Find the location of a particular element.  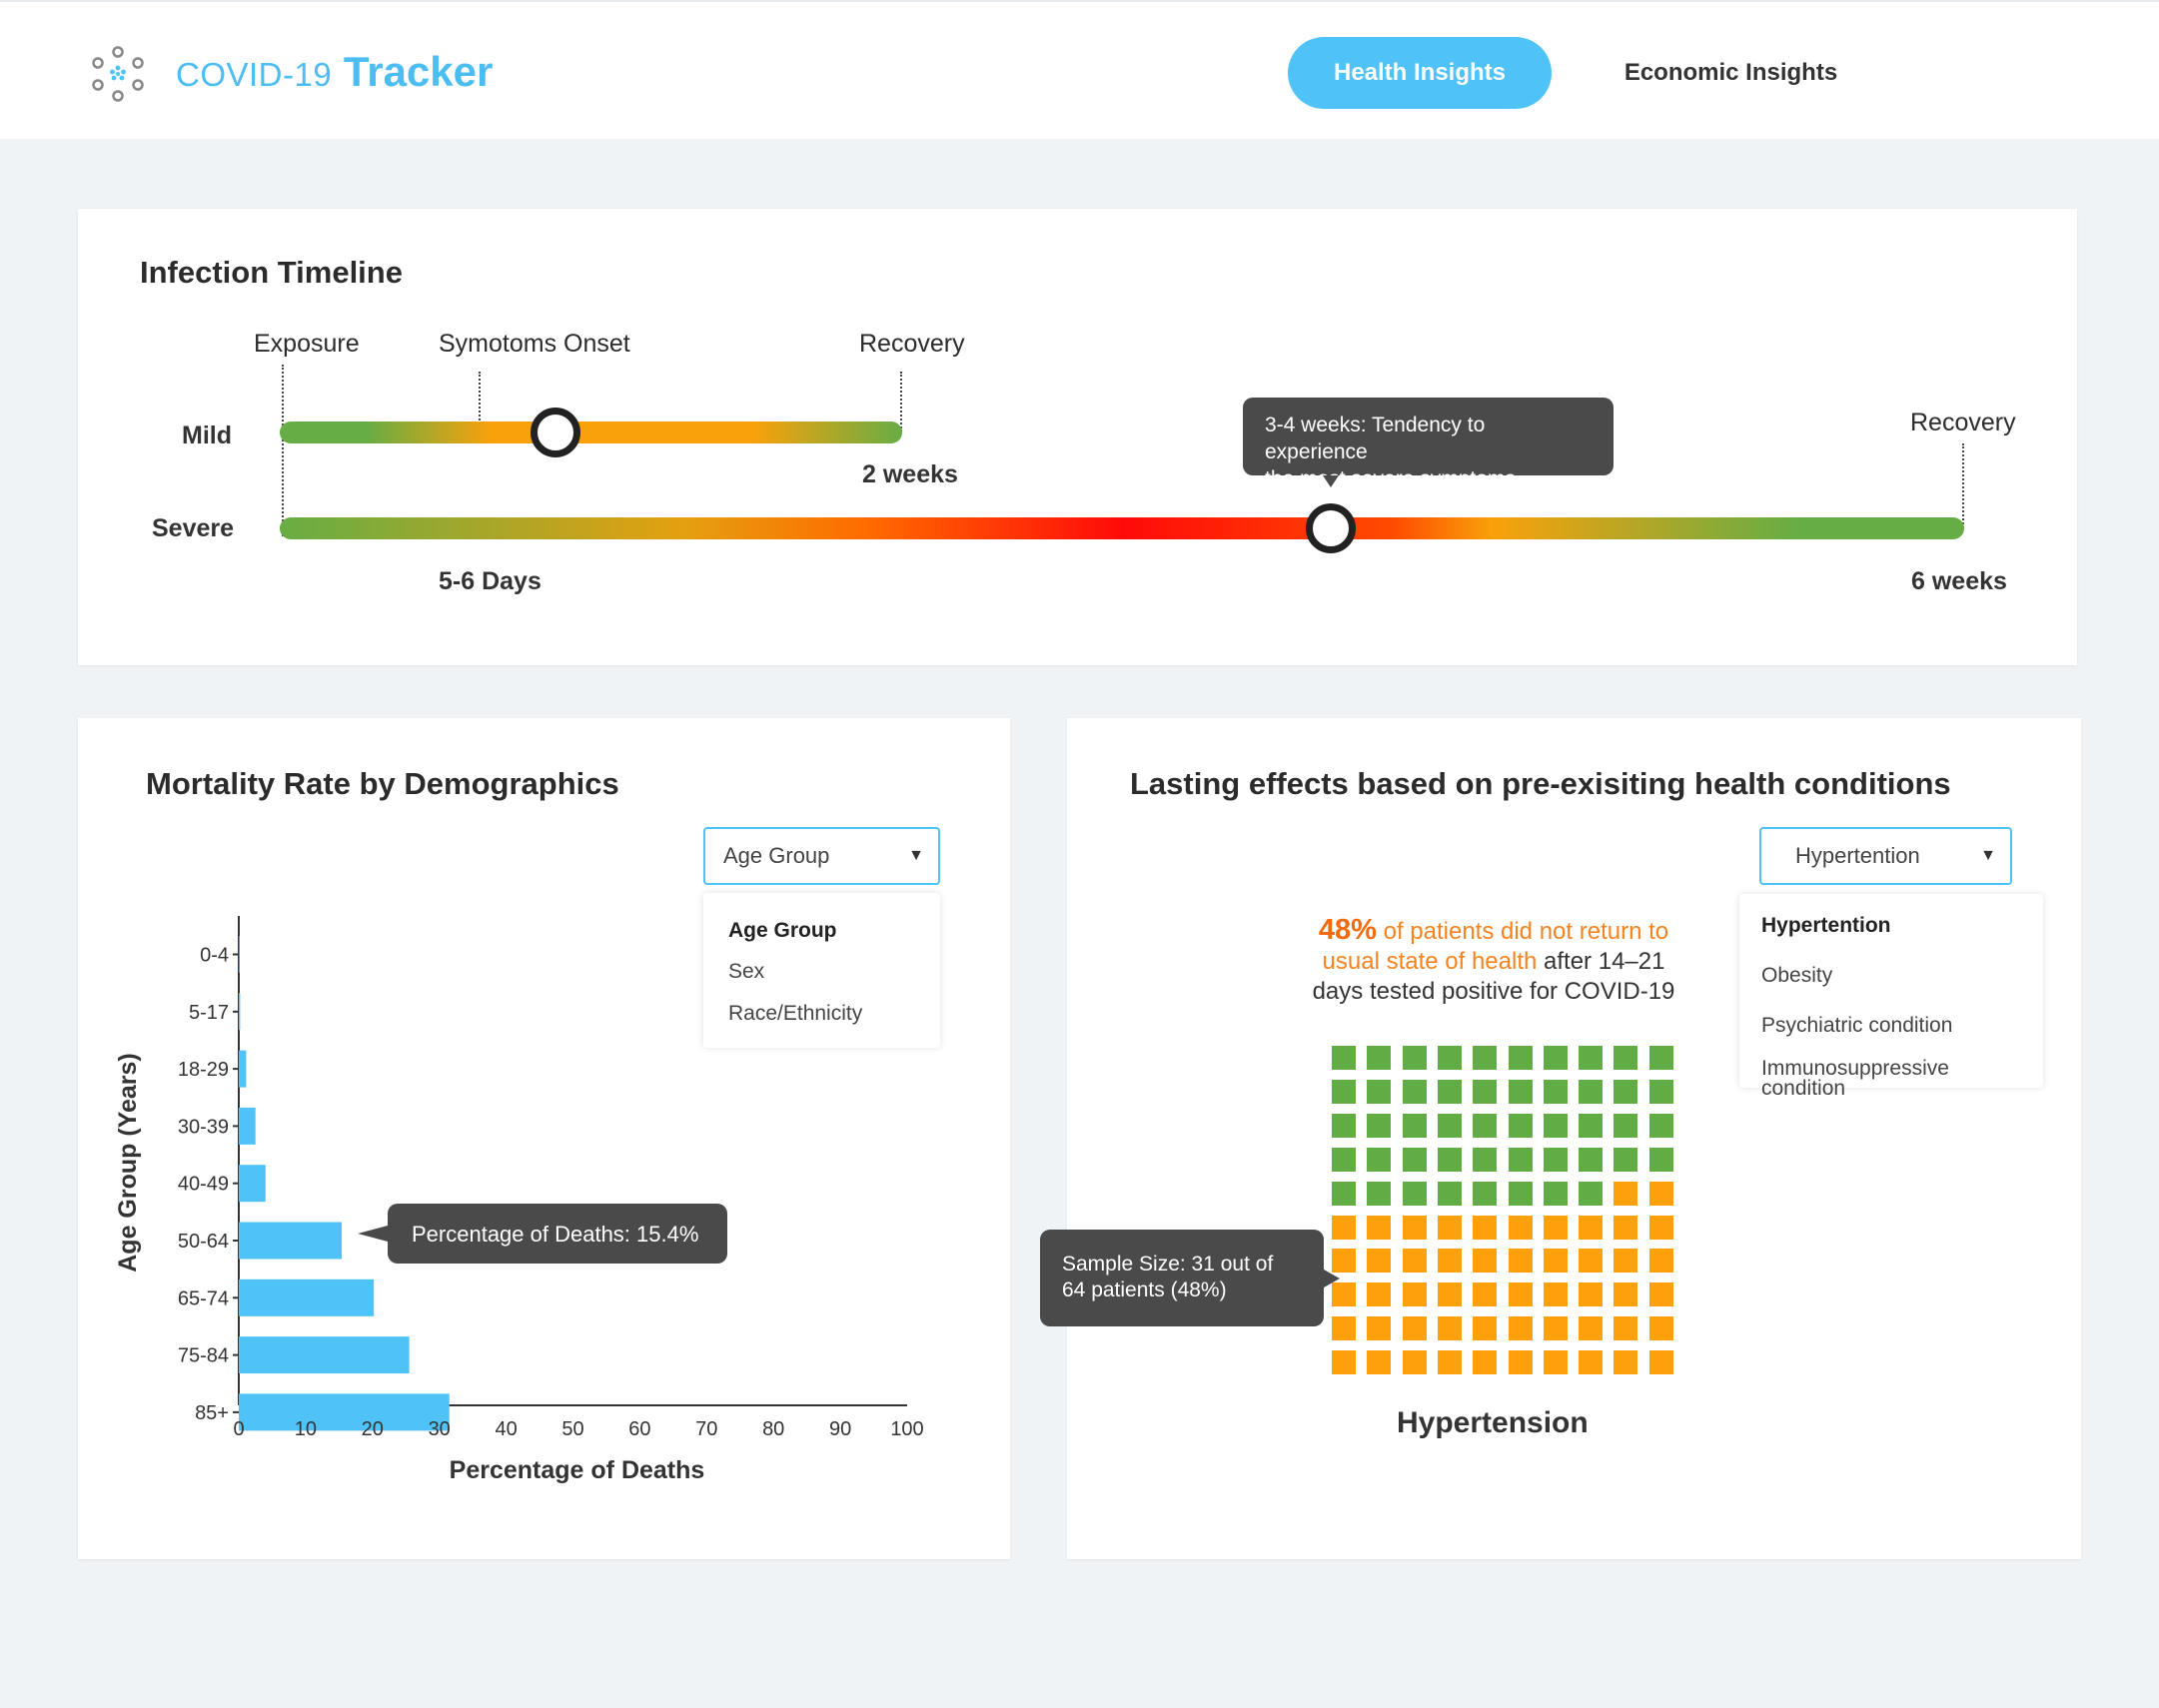

condition-option-psychiatric: Psychiatric condition is located at coordinates (1856, 1025).